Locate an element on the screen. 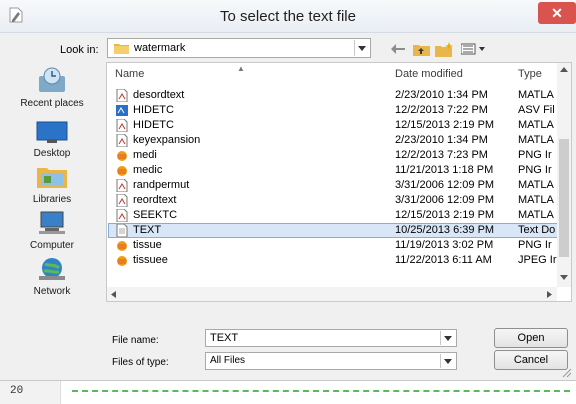 This screenshot has height=404, width=576. sidebar-item-libraries: Libraries is located at coordinates (52, 184).